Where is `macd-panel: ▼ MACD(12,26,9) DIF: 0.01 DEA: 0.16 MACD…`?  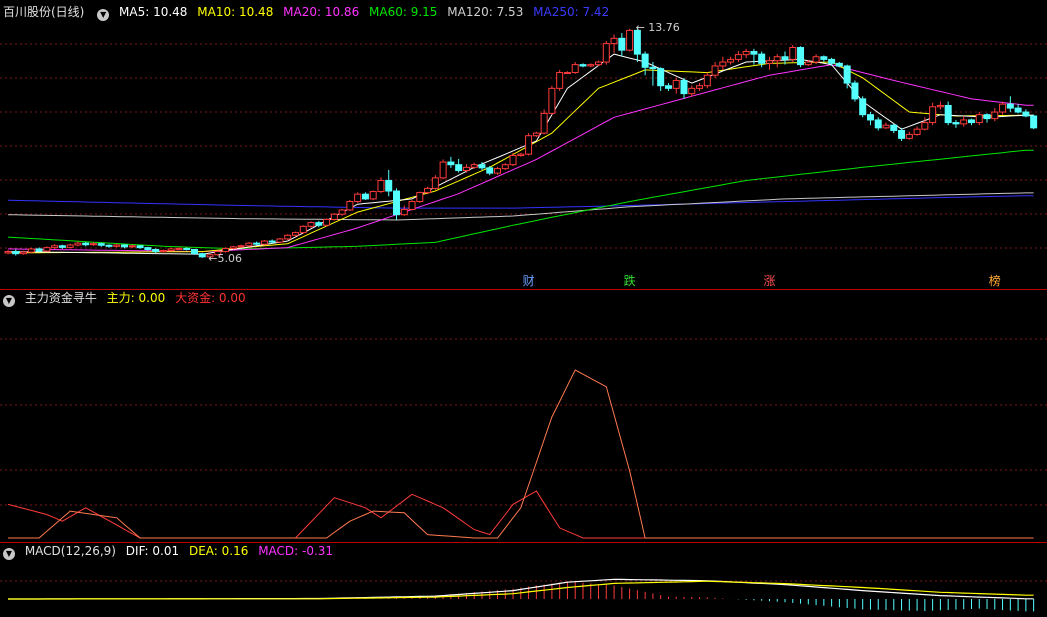
macd-panel: ▼ MACD(12,26,9) DIF: 0.01 DEA: 0.16 MACD… is located at coordinates (523, 580).